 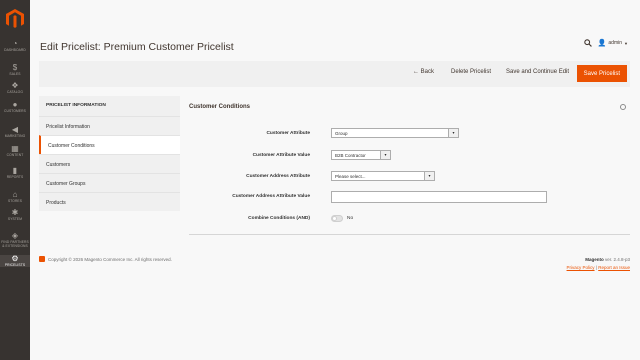 What do you see at coordinates (15, 148) in the screenshot?
I see `content-icon: ▦` at bounding box center [15, 148].